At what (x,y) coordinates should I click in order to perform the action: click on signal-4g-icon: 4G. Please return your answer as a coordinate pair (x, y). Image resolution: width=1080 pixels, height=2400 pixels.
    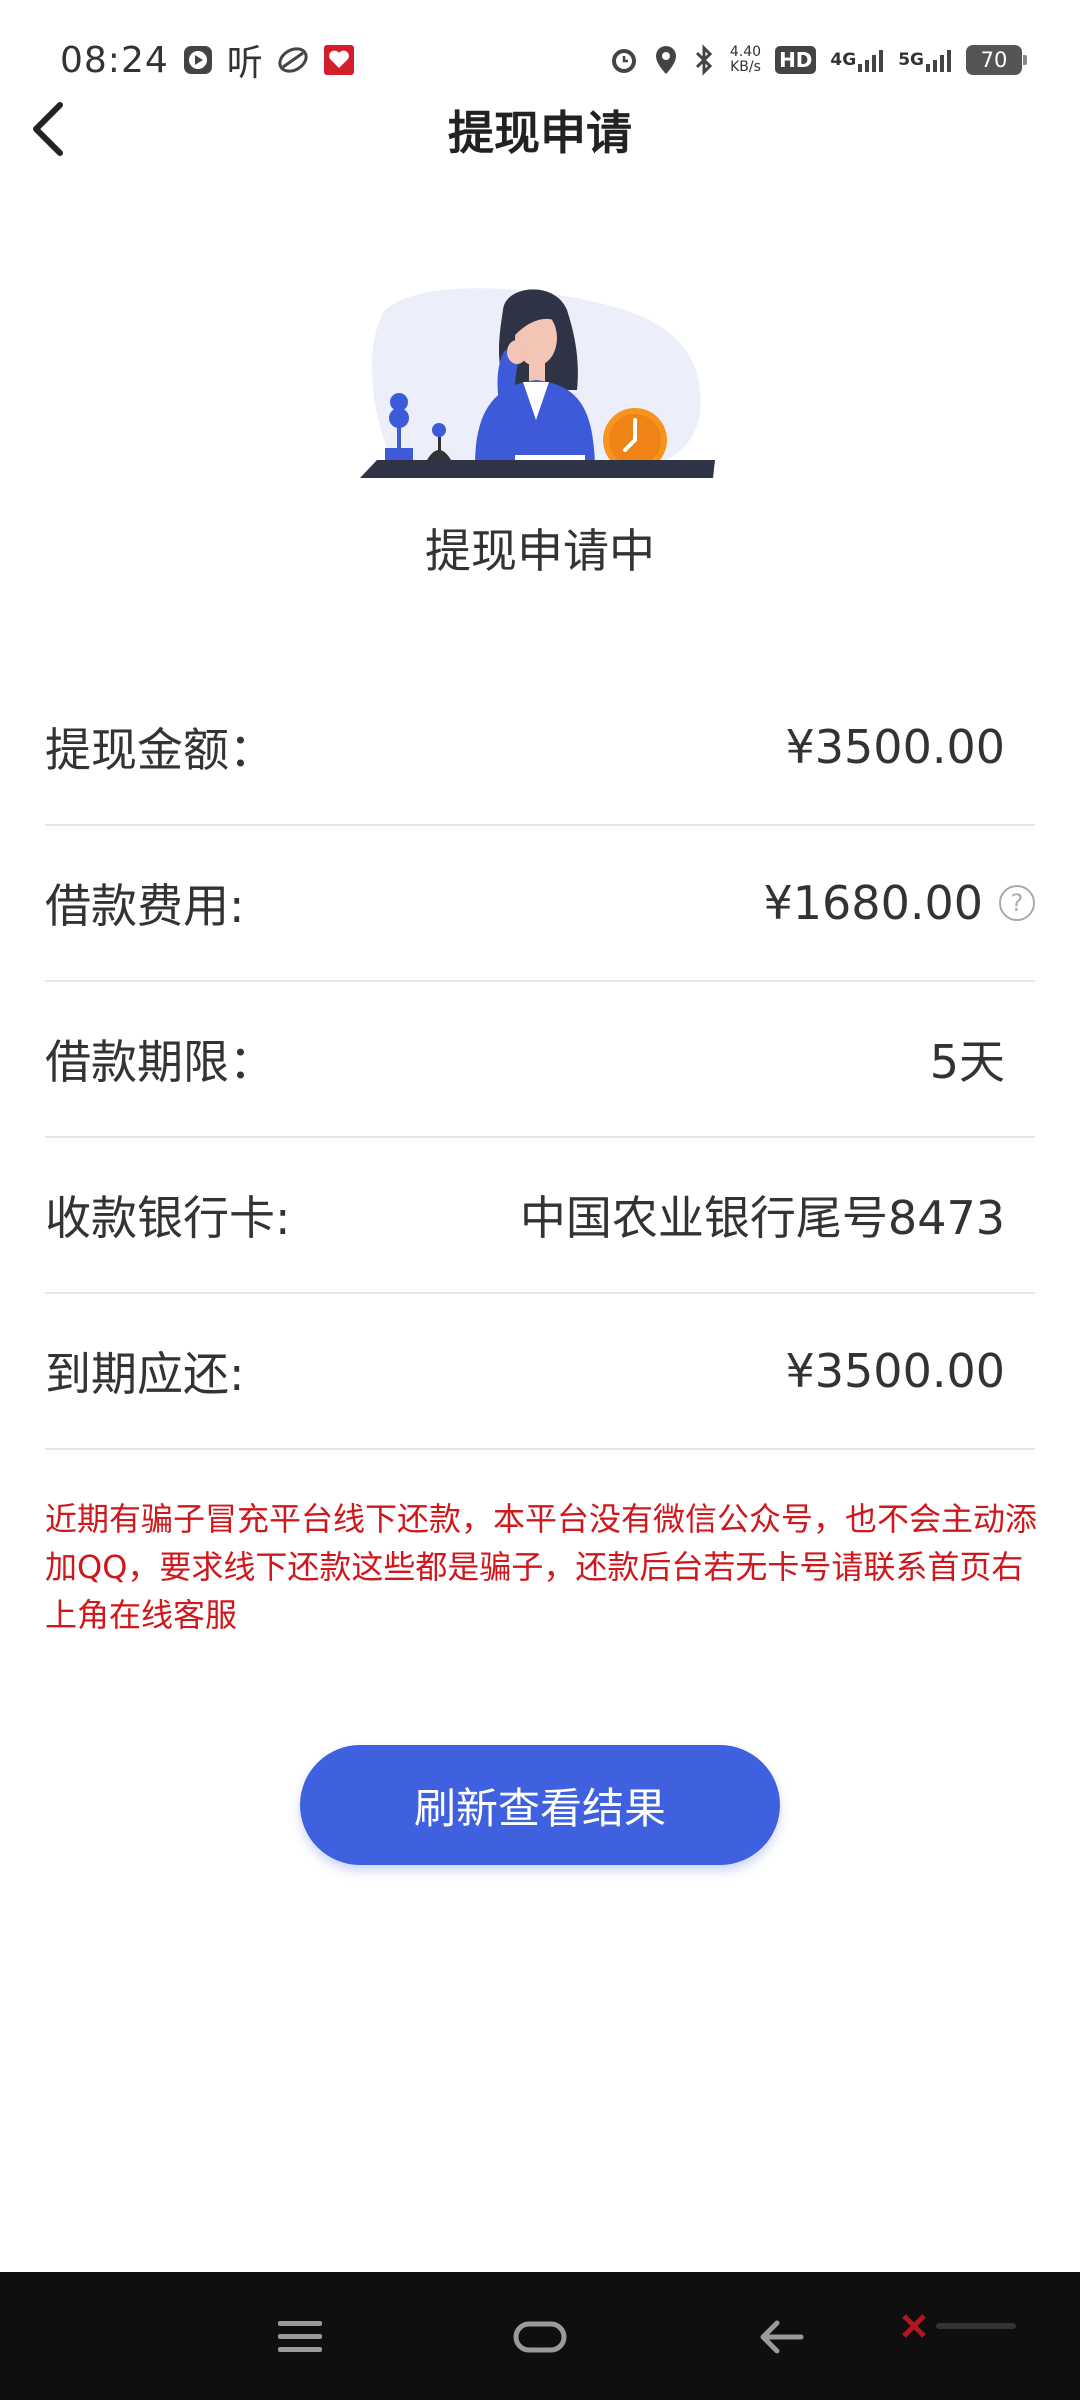
    Looking at the image, I should click on (857, 60).